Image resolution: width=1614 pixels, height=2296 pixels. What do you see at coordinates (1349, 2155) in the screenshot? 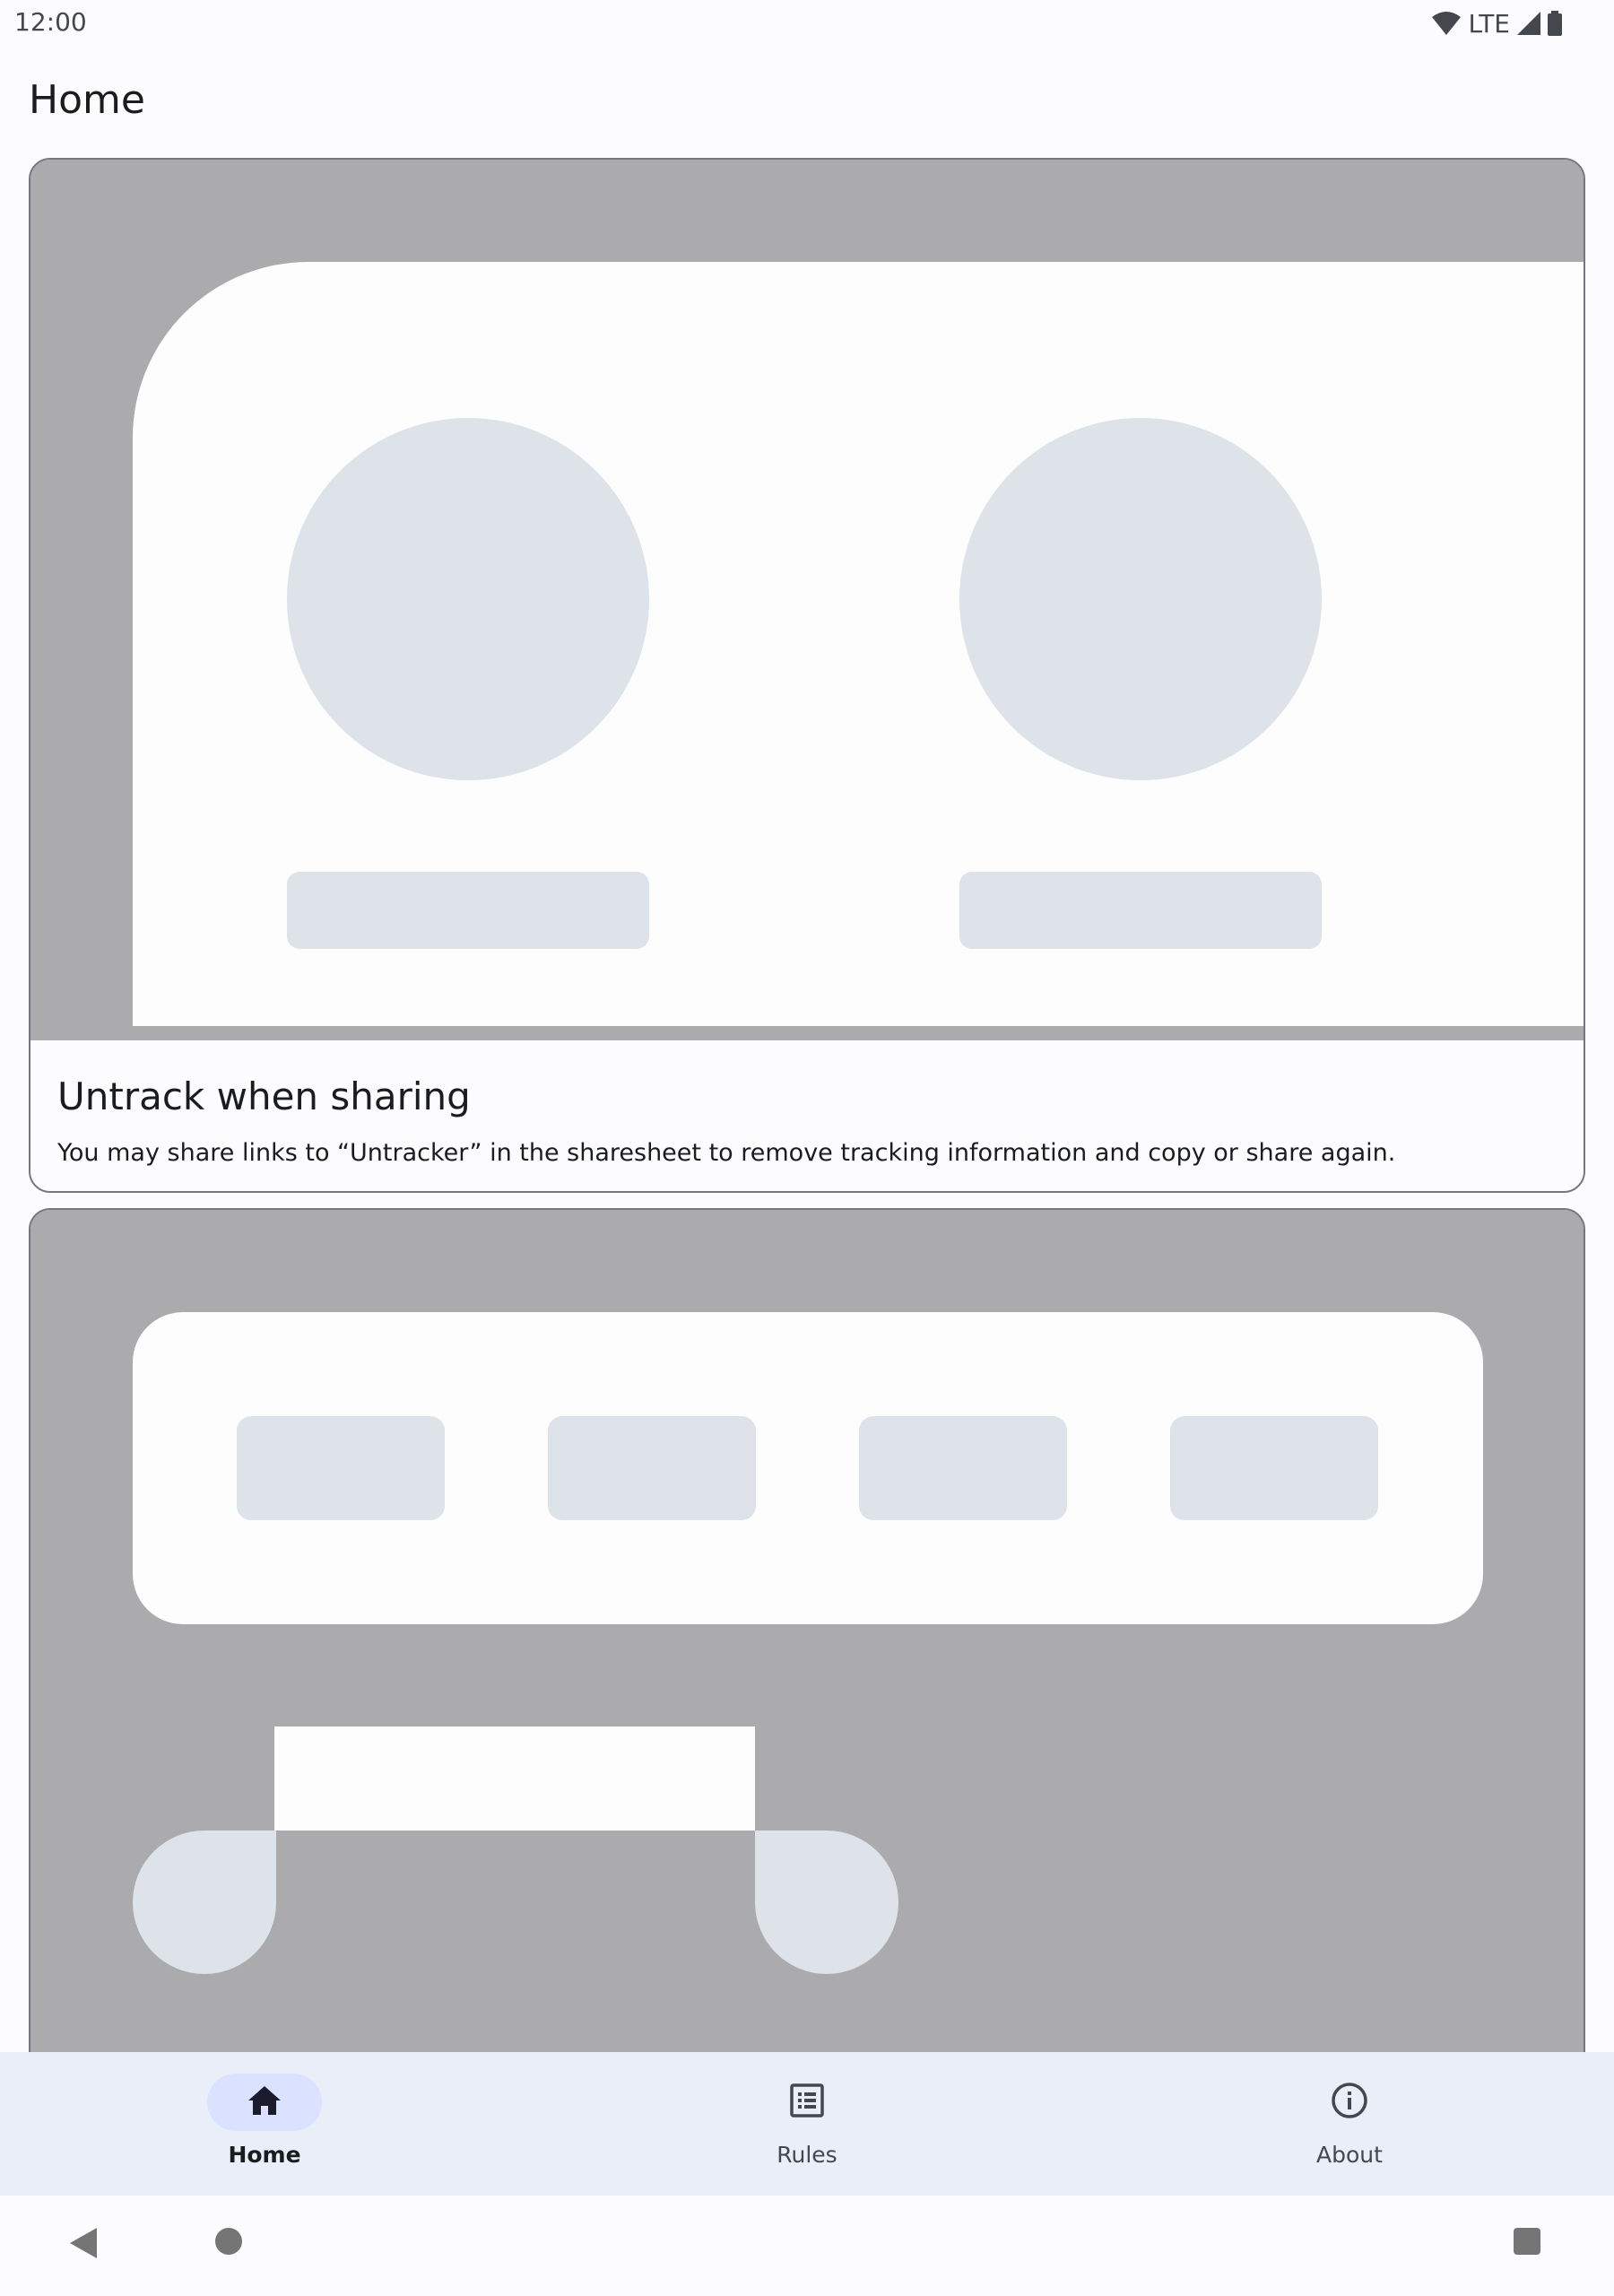
I see `nav-label-about: About` at bounding box center [1349, 2155].